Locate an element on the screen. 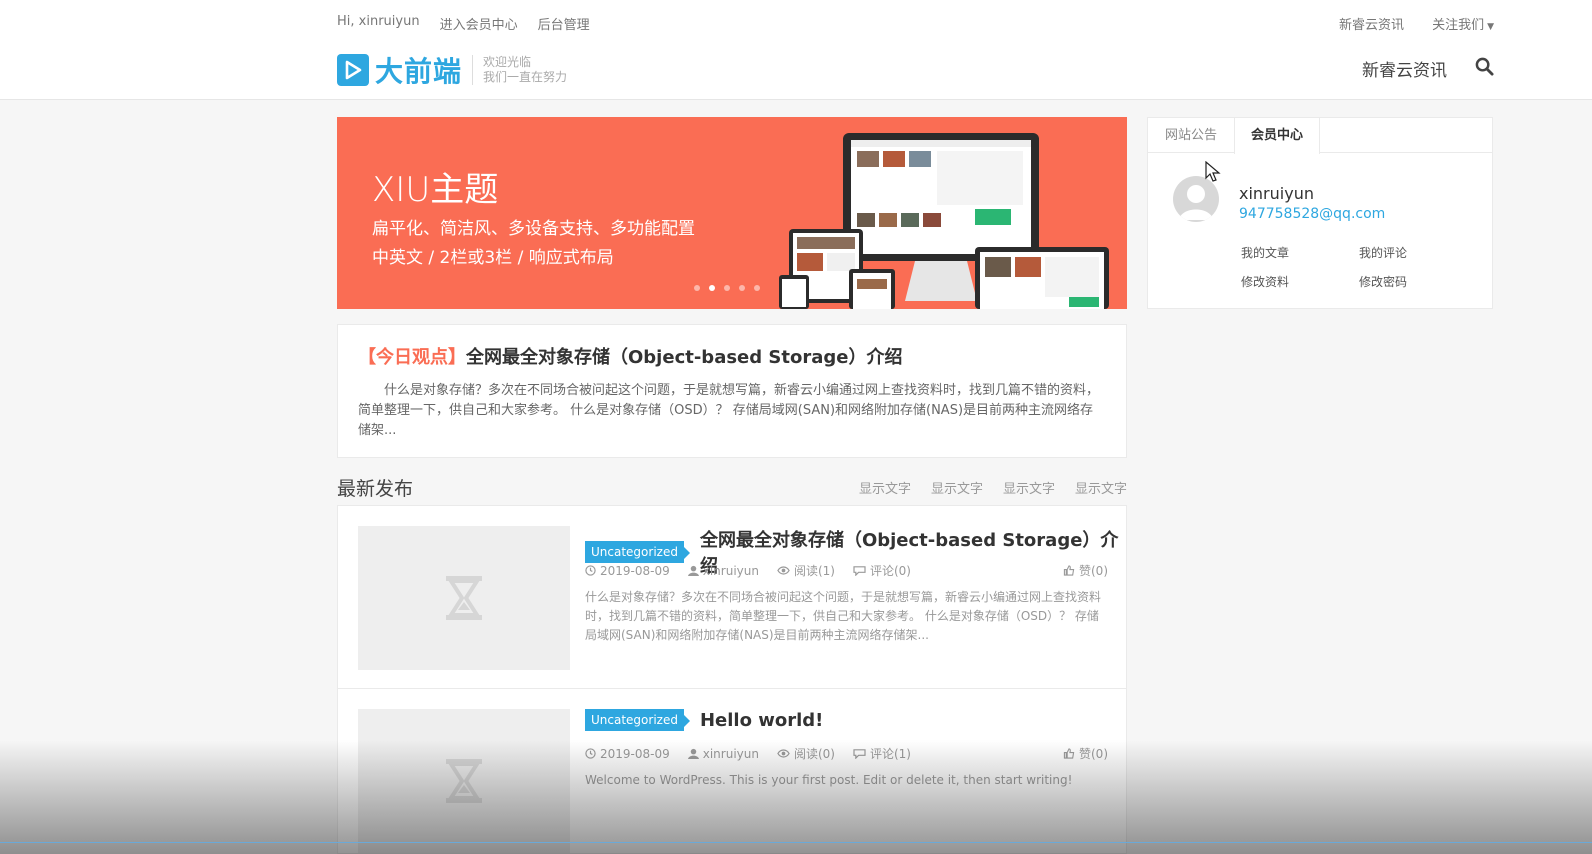 The image size is (1592, 854). news-link: 新睿云资讯 is located at coordinates (1371, 23).